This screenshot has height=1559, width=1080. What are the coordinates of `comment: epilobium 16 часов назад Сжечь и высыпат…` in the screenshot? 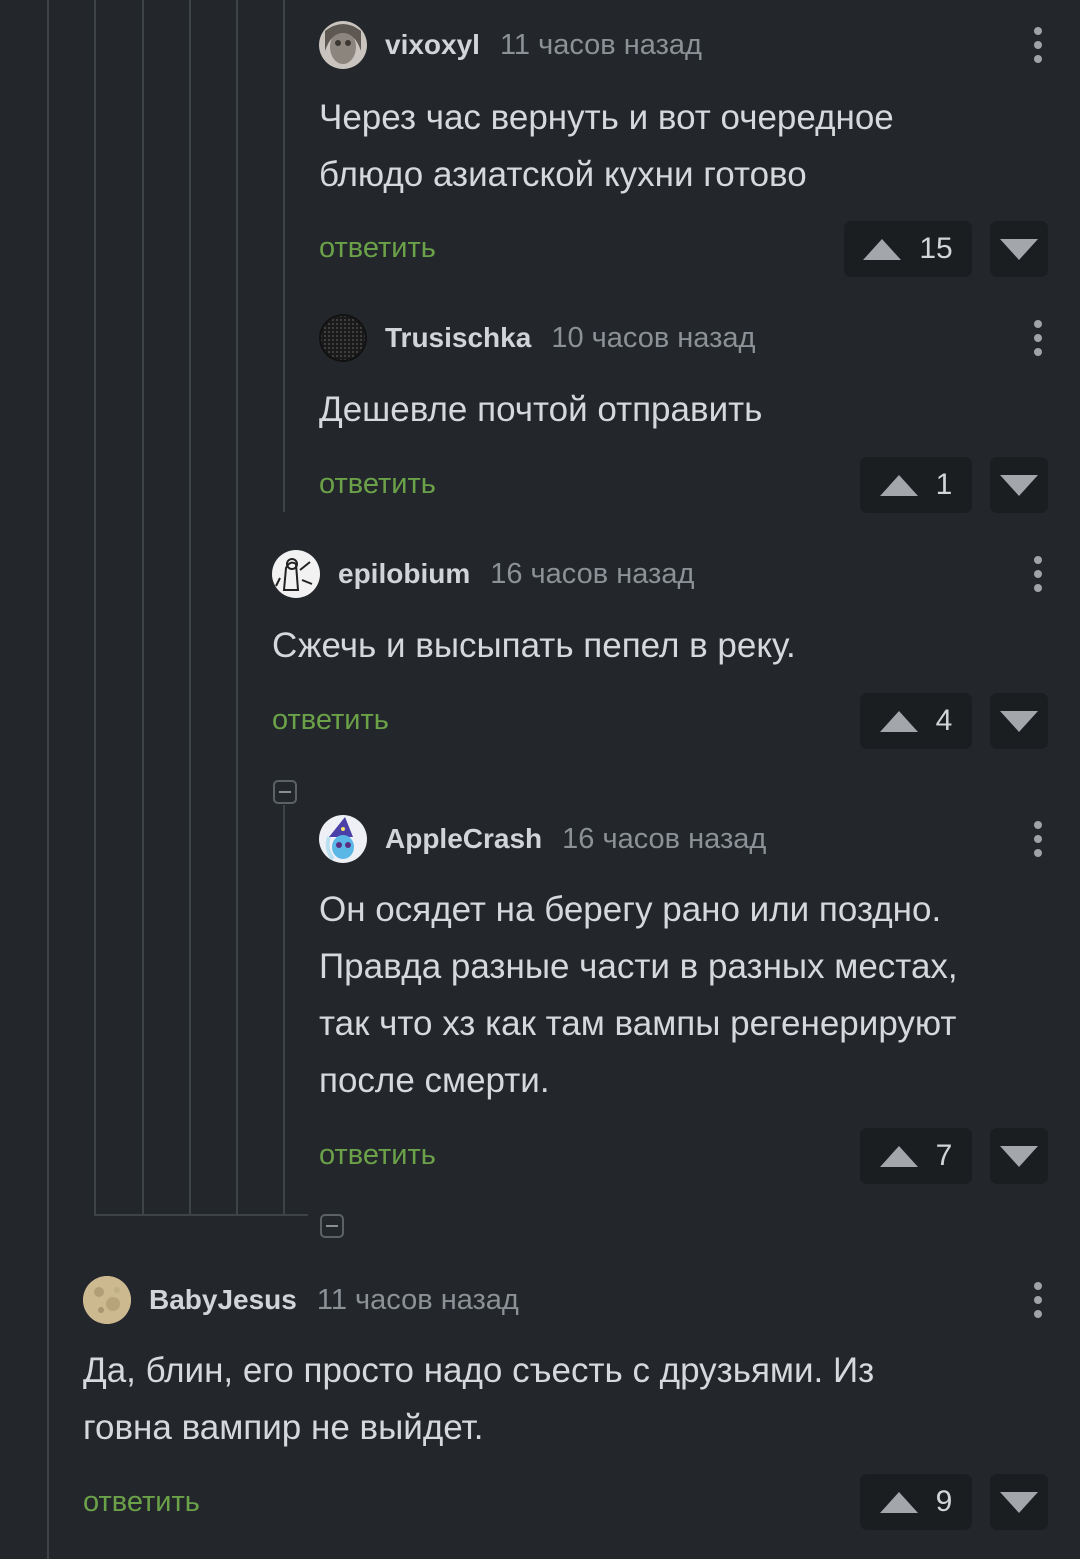 It's located at (660, 651).